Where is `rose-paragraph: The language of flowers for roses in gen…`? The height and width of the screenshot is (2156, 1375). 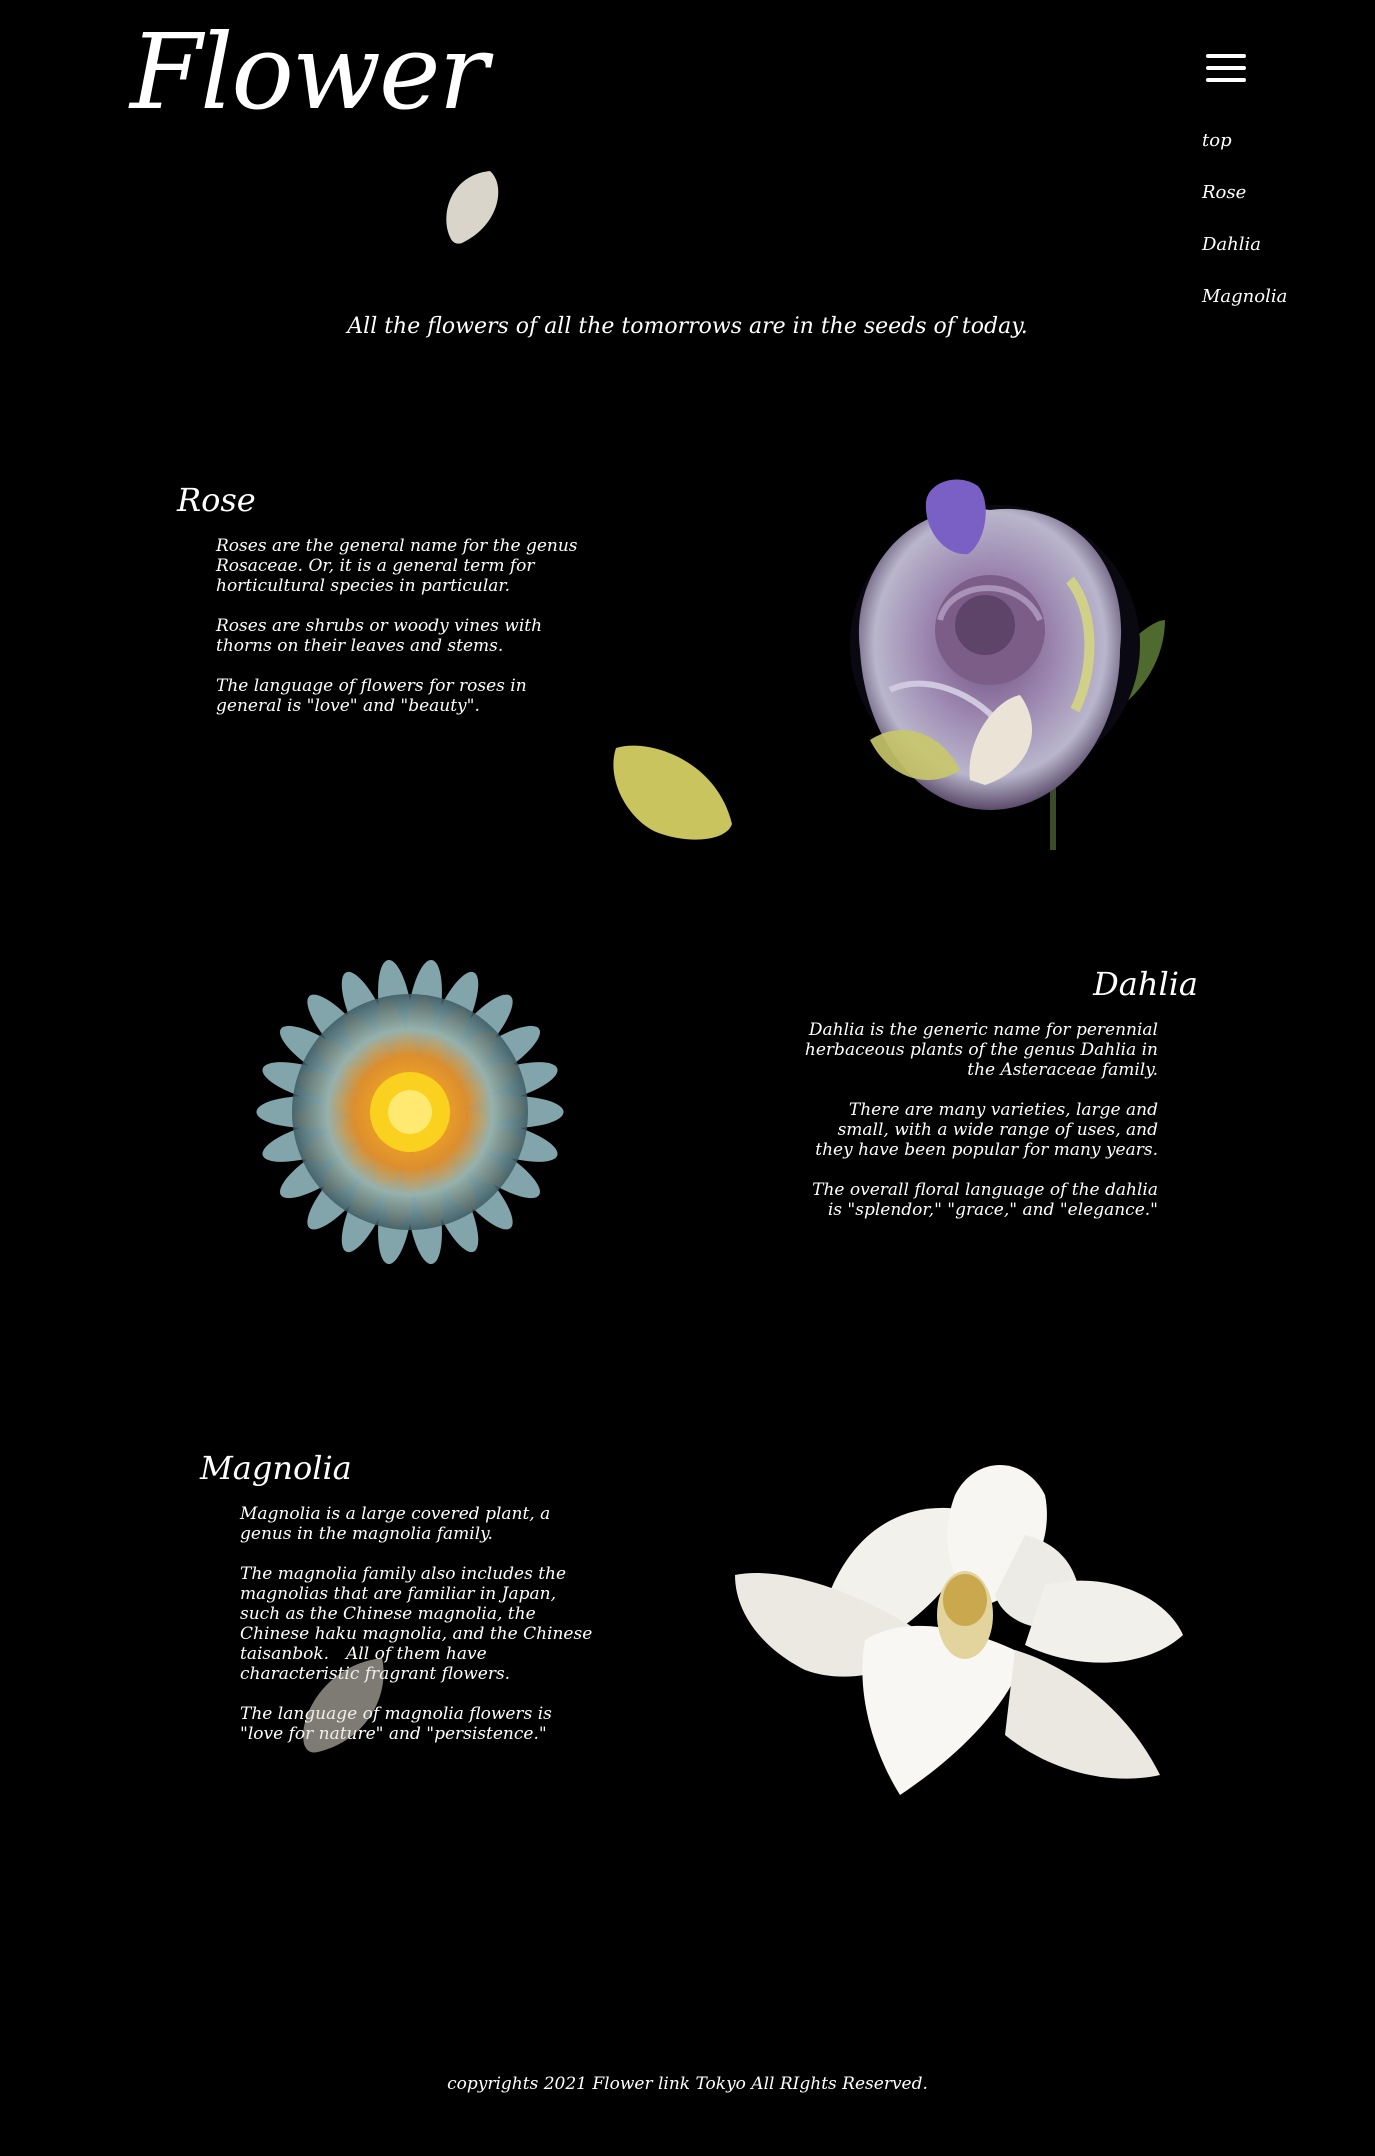 rose-paragraph: The language of flowers for roses in gen… is located at coordinates (371, 696).